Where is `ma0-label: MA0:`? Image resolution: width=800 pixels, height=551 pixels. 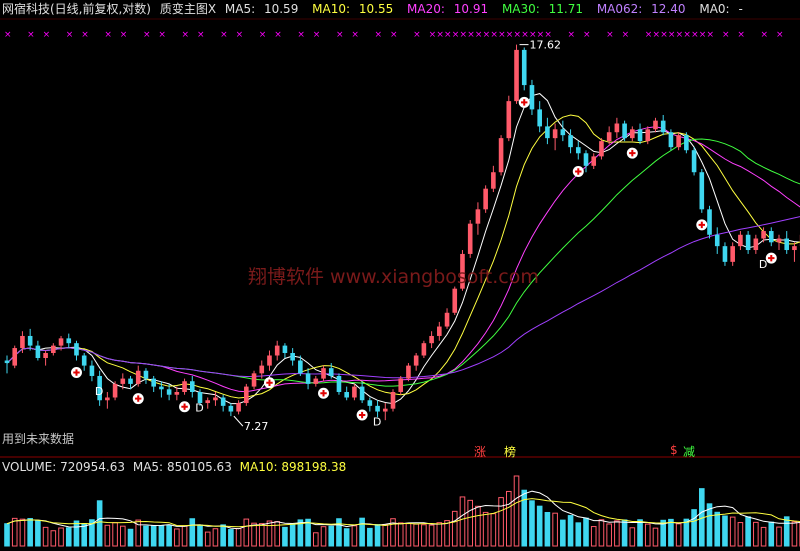 ma0-label: MA0: is located at coordinates (714, 9).